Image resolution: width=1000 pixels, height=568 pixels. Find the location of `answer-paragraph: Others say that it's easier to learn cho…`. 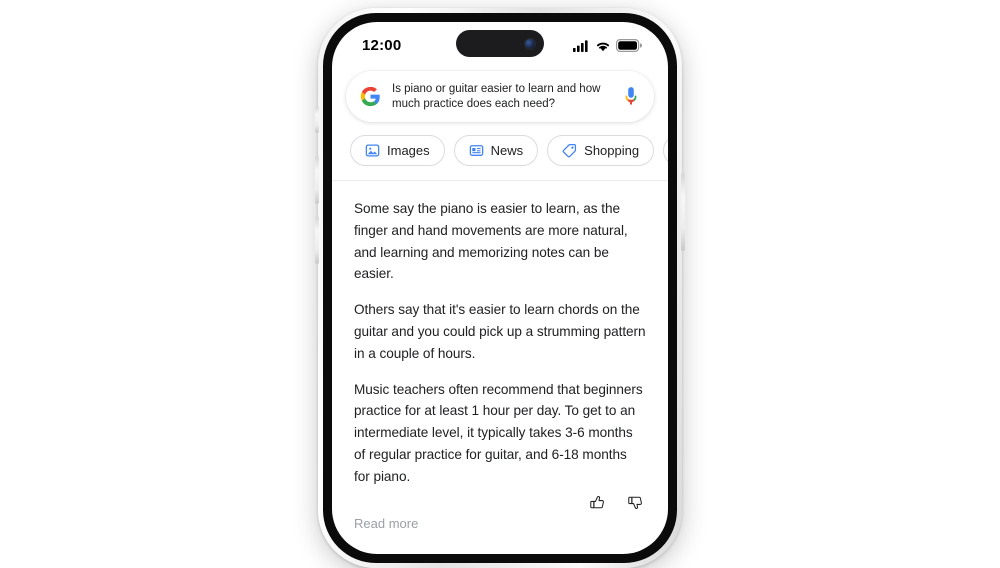

answer-paragraph: Others say that it's easier to learn cho… is located at coordinates (500, 331).